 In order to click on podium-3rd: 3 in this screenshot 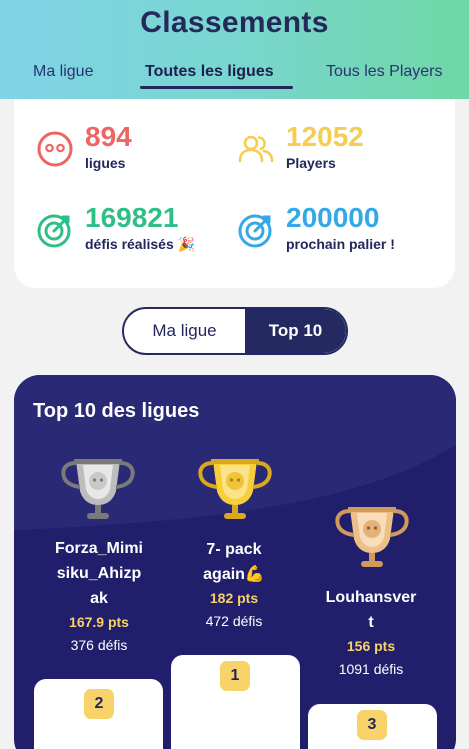, I will do `click(372, 726)`.